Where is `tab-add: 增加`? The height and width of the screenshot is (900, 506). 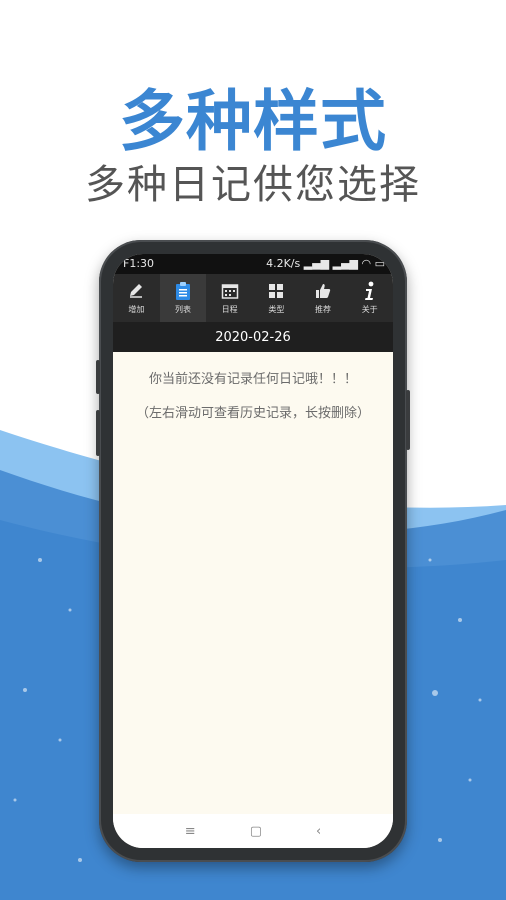 tab-add: 增加 is located at coordinates (136, 298).